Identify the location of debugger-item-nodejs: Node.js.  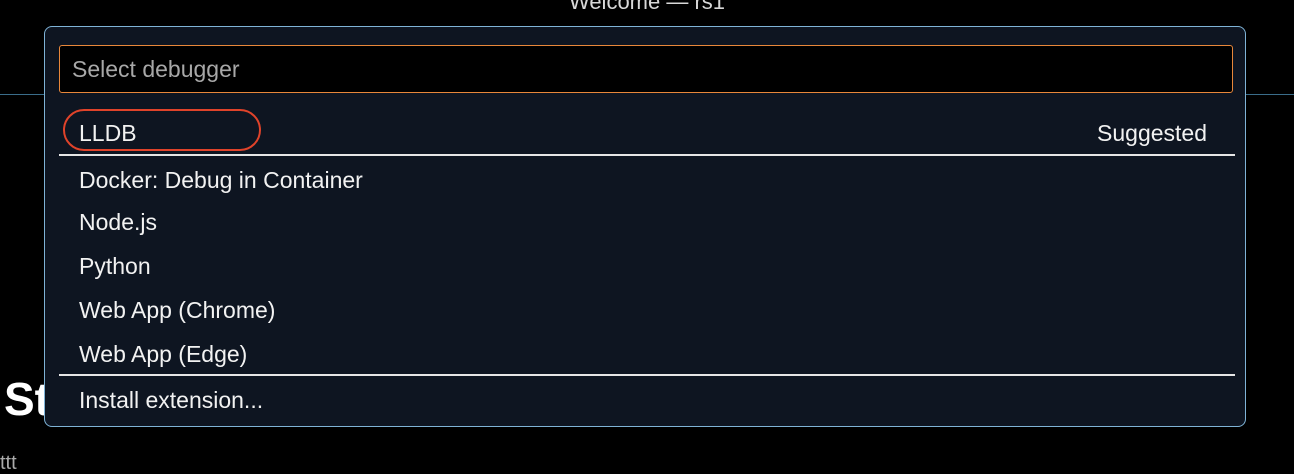
(646, 222).